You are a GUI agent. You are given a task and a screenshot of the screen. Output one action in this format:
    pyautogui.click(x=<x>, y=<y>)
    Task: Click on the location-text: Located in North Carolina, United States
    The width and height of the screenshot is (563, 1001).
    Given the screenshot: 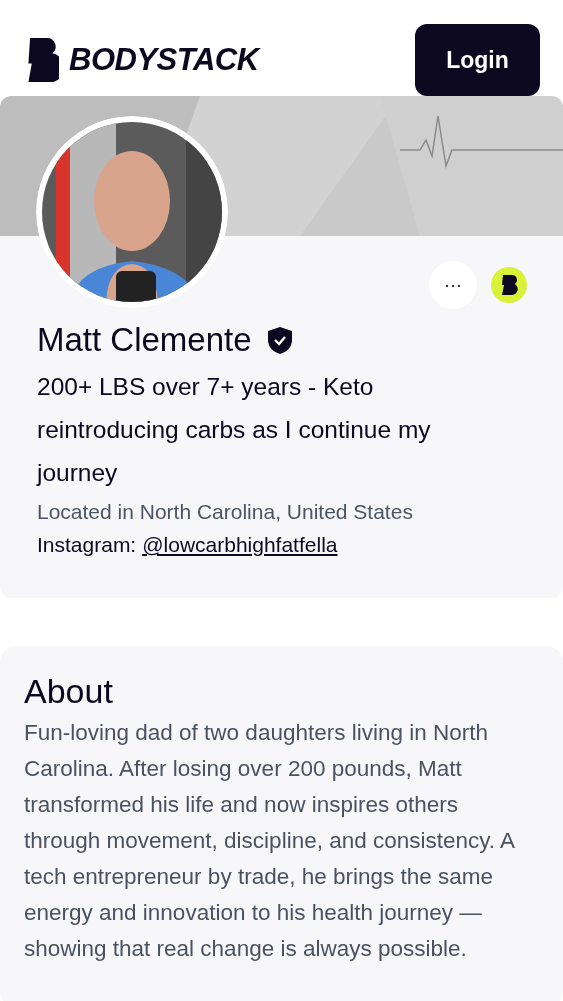 What is the action you would take?
    pyautogui.click(x=225, y=512)
    